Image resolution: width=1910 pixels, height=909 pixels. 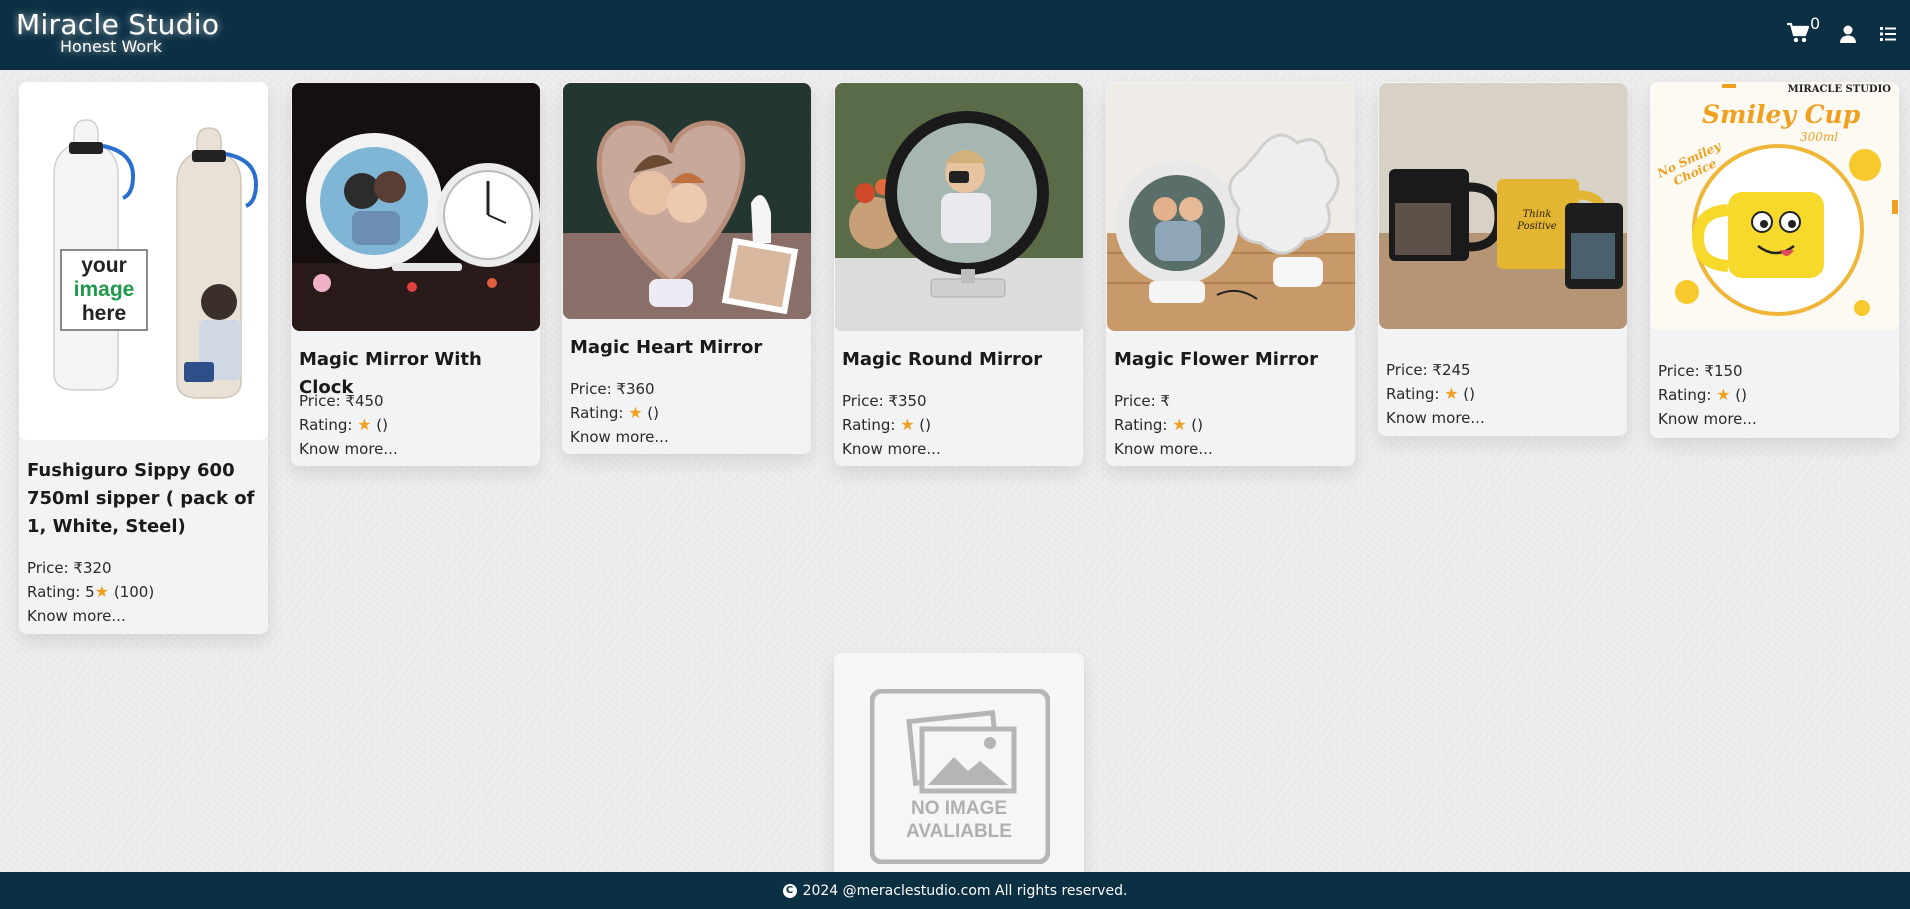 What do you see at coordinates (1503, 206) in the screenshot?
I see `product-image-magic-mugs: Think Positive` at bounding box center [1503, 206].